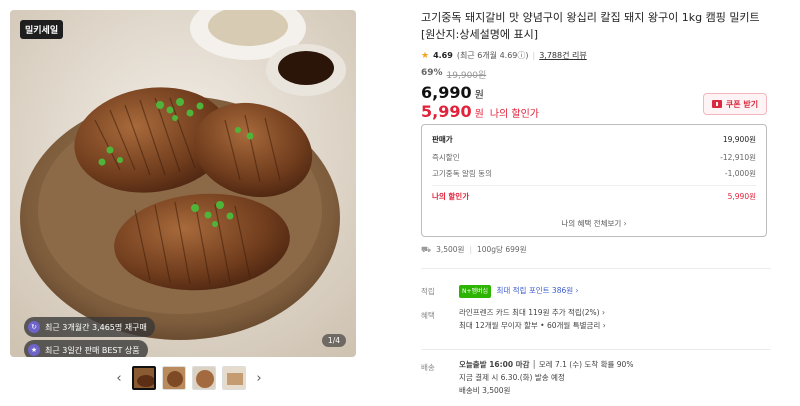 The image size is (800, 406). What do you see at coordinates (594, 139) in the screenshot?
I see `price-row-list: 판매가 19,900원` at bounding box center [594, 139].